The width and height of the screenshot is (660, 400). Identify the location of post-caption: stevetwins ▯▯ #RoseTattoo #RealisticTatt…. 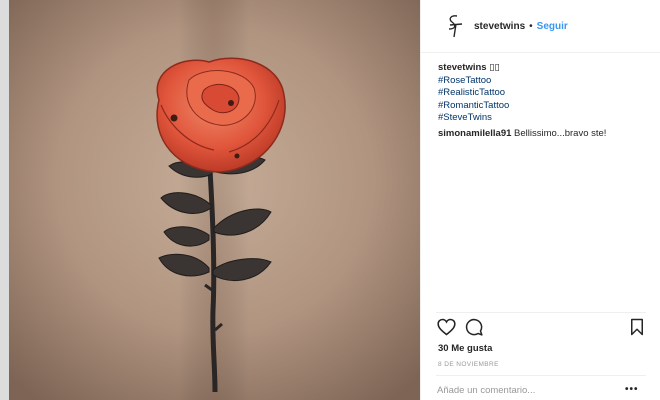
(543, 93).